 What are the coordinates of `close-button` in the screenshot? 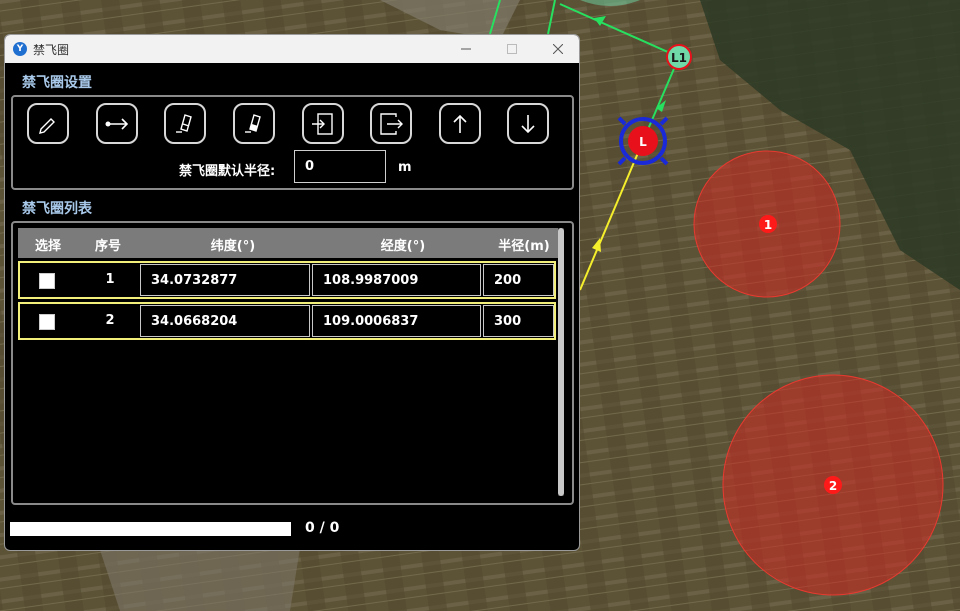 It's located at (557, 49).